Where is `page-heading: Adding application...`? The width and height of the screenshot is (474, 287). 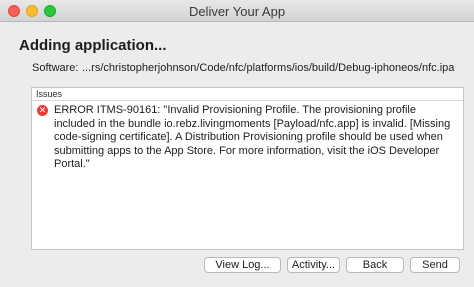
page-heading: Adding application... is located at coordinates (93, 45).